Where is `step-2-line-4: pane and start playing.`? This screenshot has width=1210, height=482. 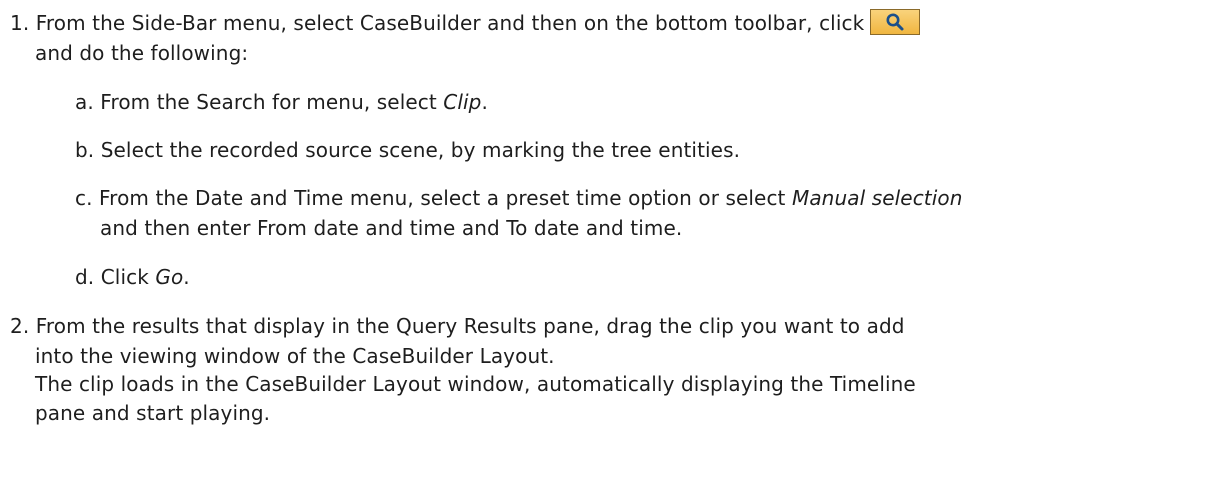 step-2-line-4: pane and start playing. is located at coordinates (153, 413).